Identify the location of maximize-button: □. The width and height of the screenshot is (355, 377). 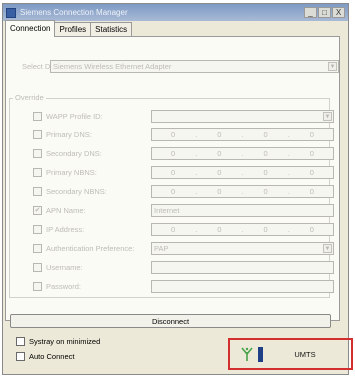
(324, 12).